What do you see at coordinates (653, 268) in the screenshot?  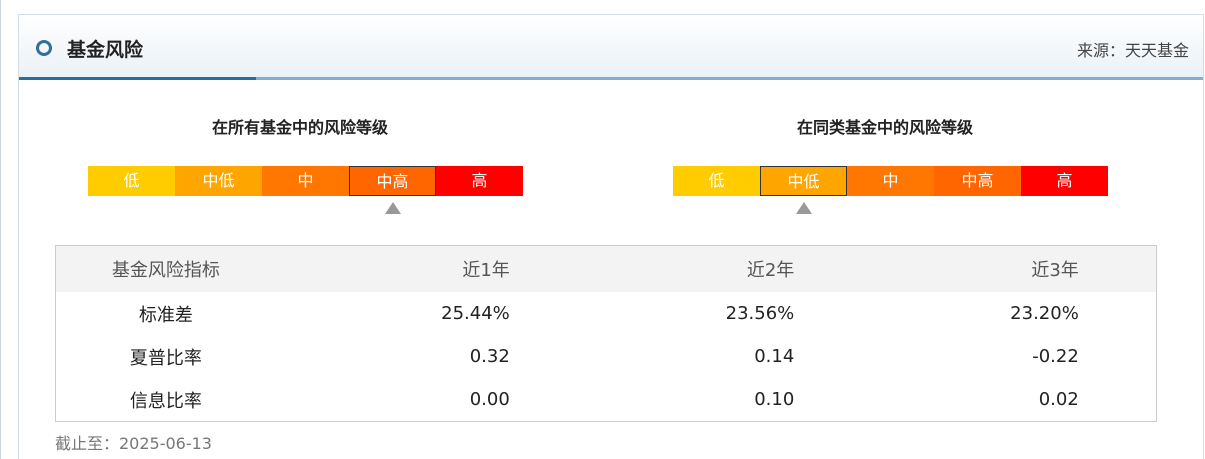 I see `header-2y: 近2年` at bounding box center [653, 268].